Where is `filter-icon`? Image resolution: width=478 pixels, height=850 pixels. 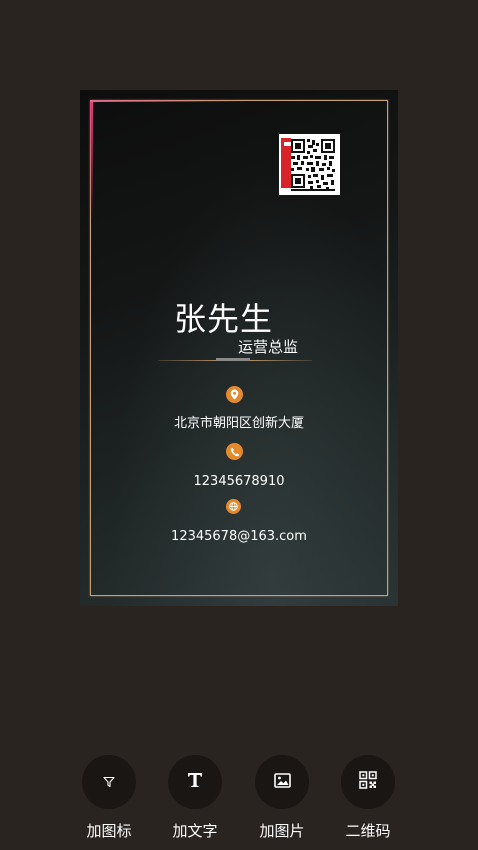 filter-icon is located at coordinates (109, 782).